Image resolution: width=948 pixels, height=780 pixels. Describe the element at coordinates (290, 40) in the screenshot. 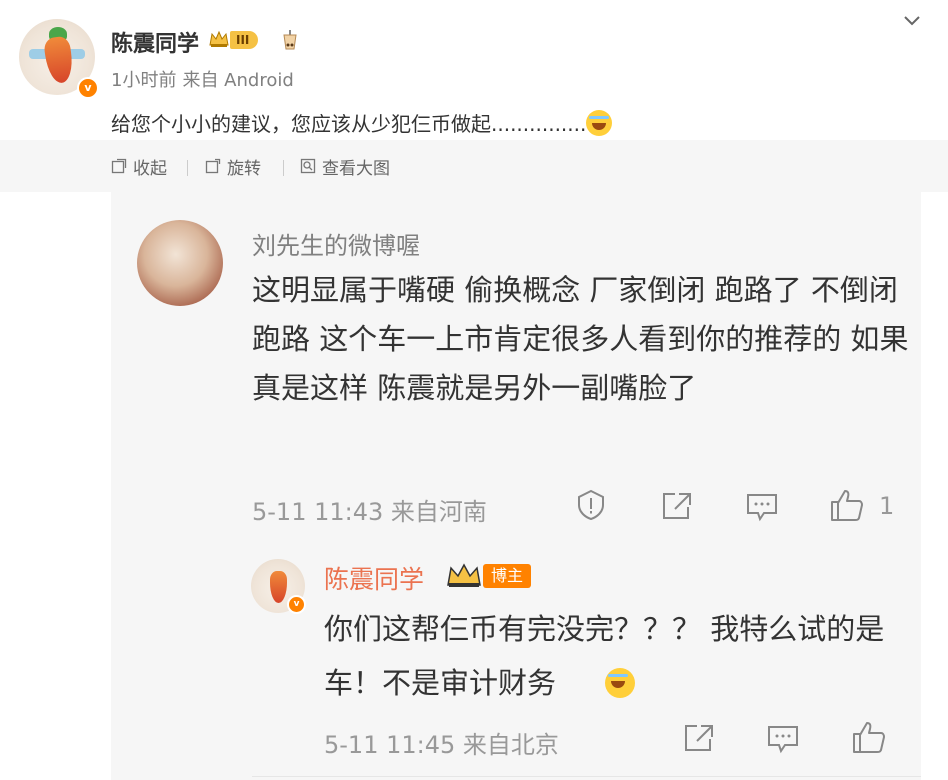

I see `milk-tea-icon` at that location.